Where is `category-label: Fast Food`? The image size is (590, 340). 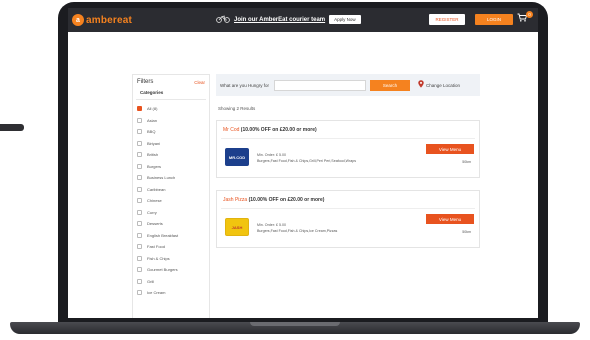
category-label: Fast Food is located at coordinates (156, 247).